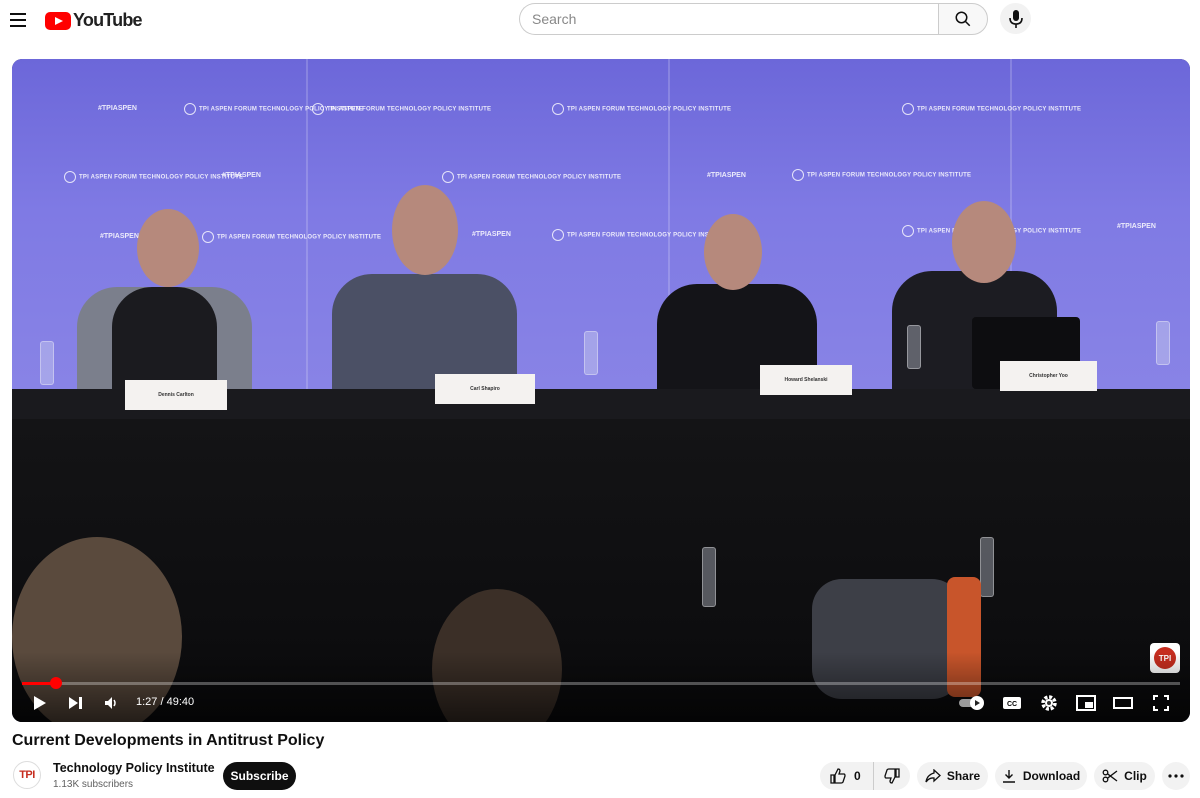 This screenshot has height=798, width=1200. I want to click on share-icon, so click(933, 776).